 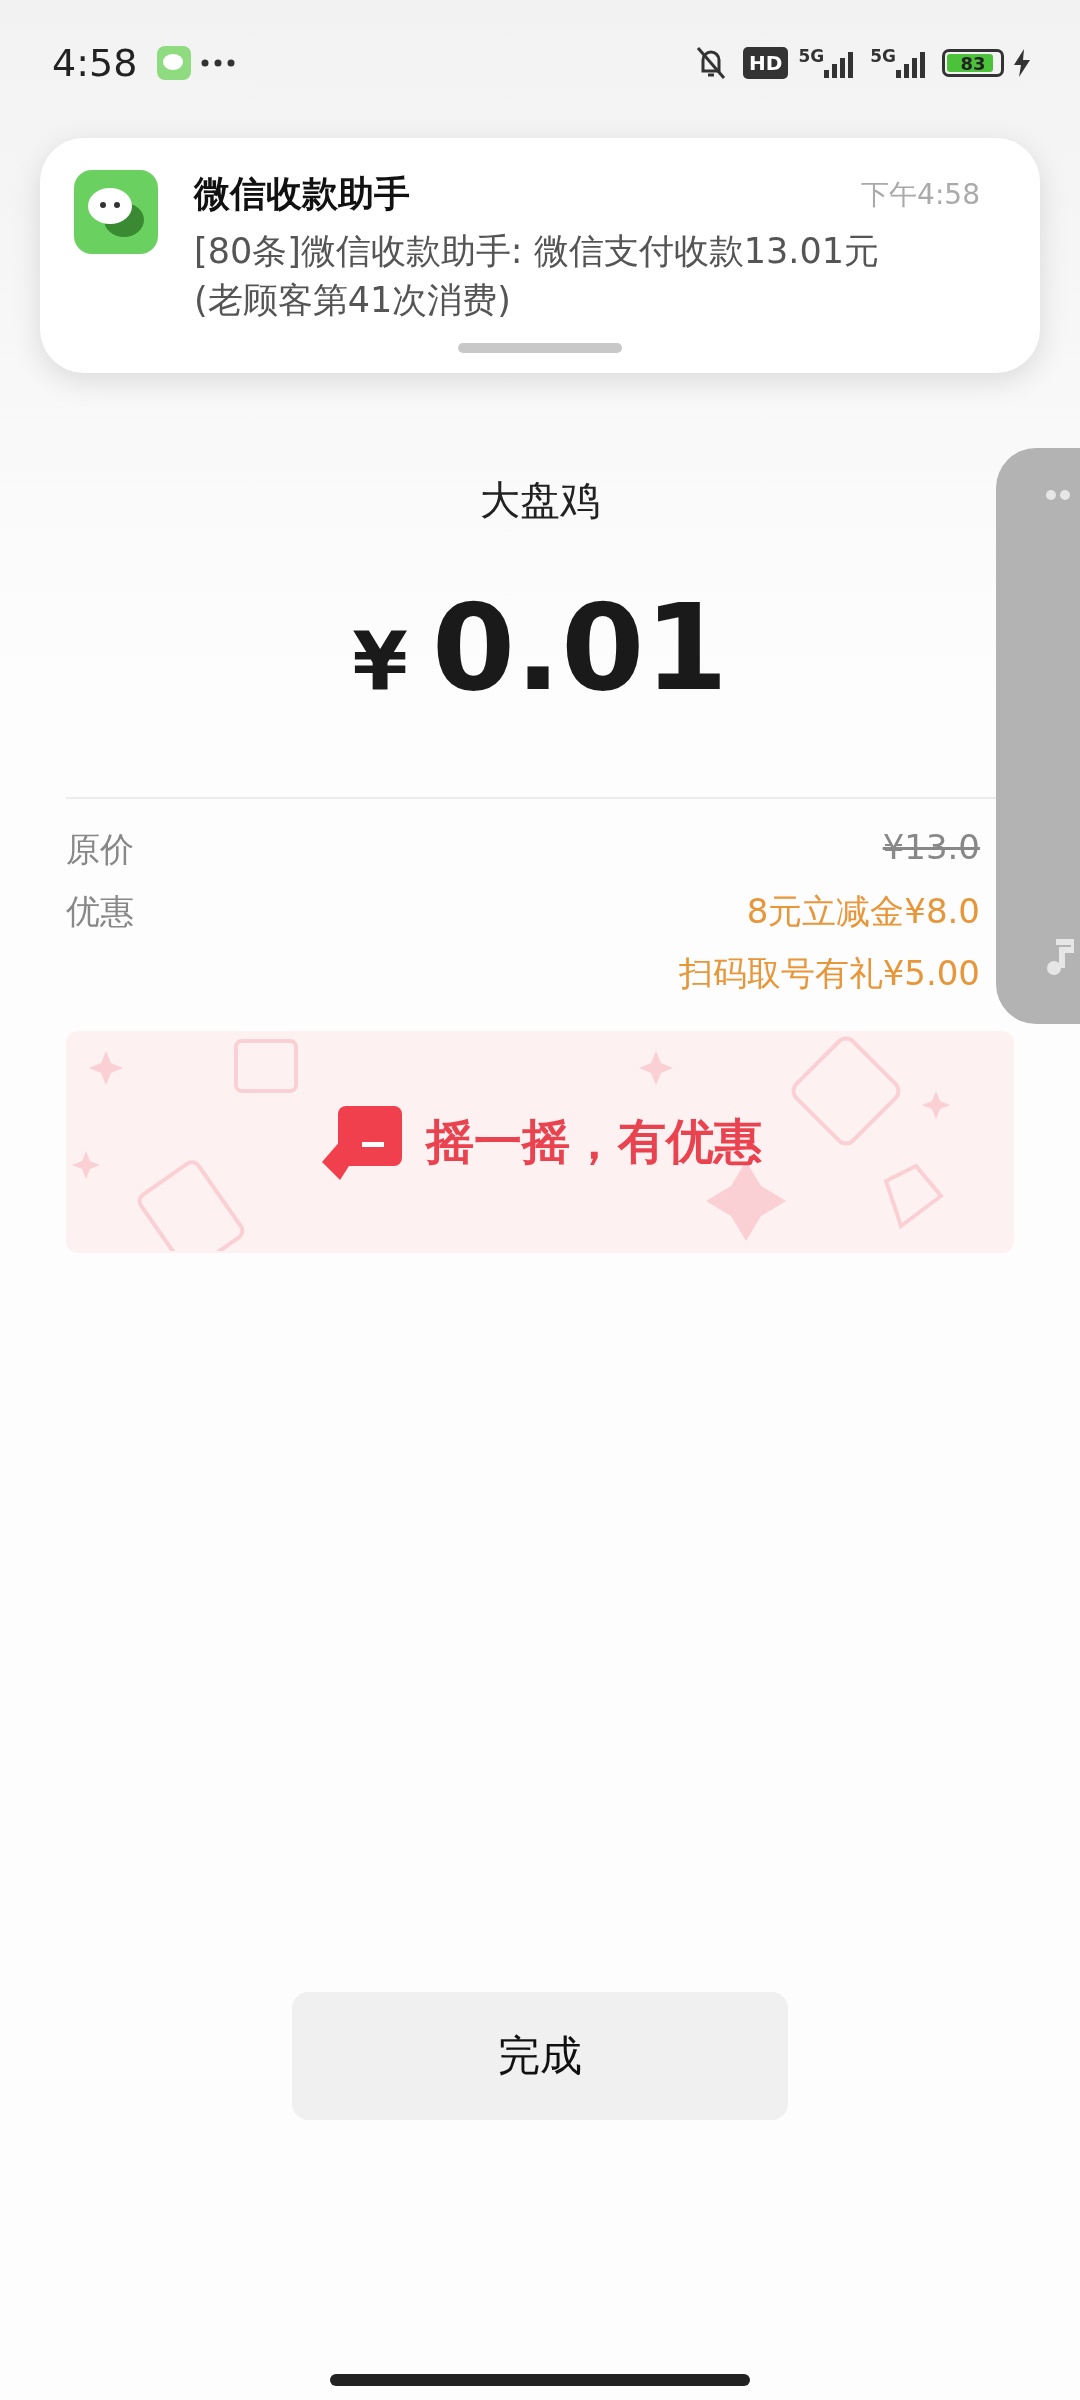 I want to click on status-time: 4:58, so click(x=95, y=63).